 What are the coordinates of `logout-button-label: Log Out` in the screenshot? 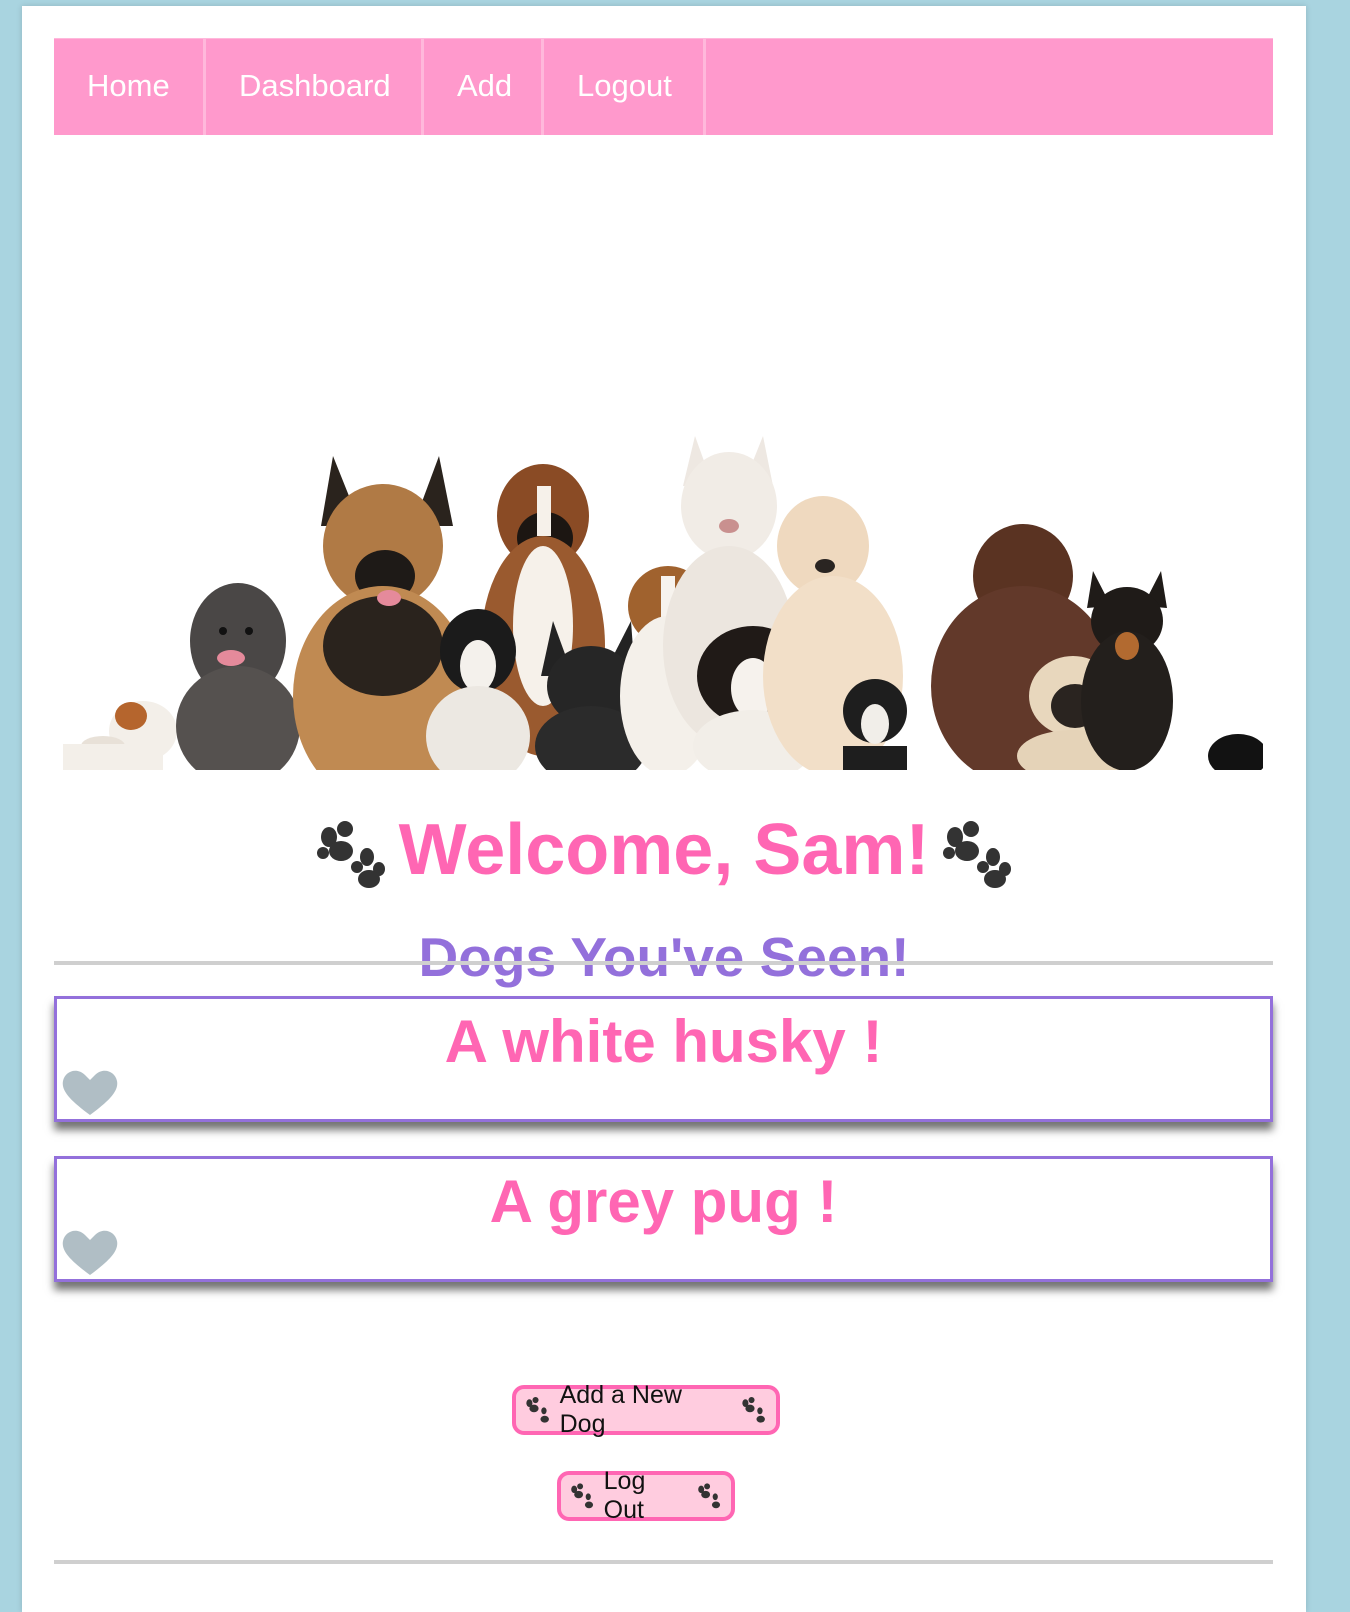 It's located at (624, 1495).